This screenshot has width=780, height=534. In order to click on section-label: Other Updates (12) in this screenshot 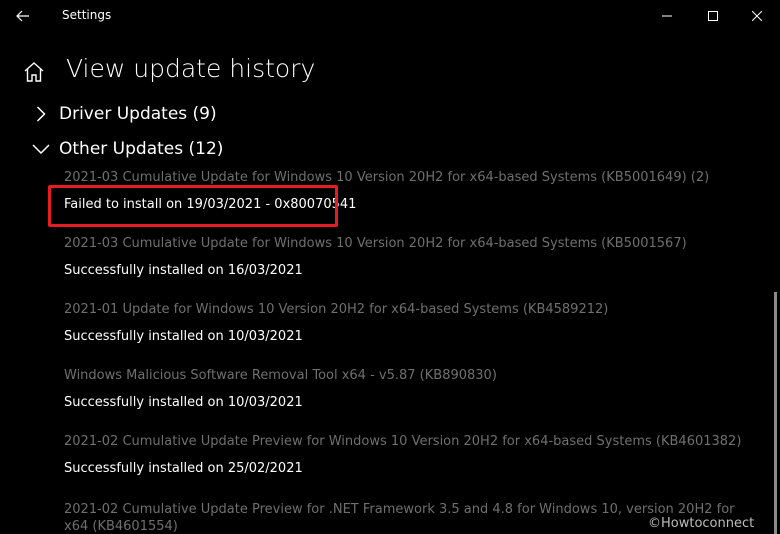, I will do `click(141, 149)`.